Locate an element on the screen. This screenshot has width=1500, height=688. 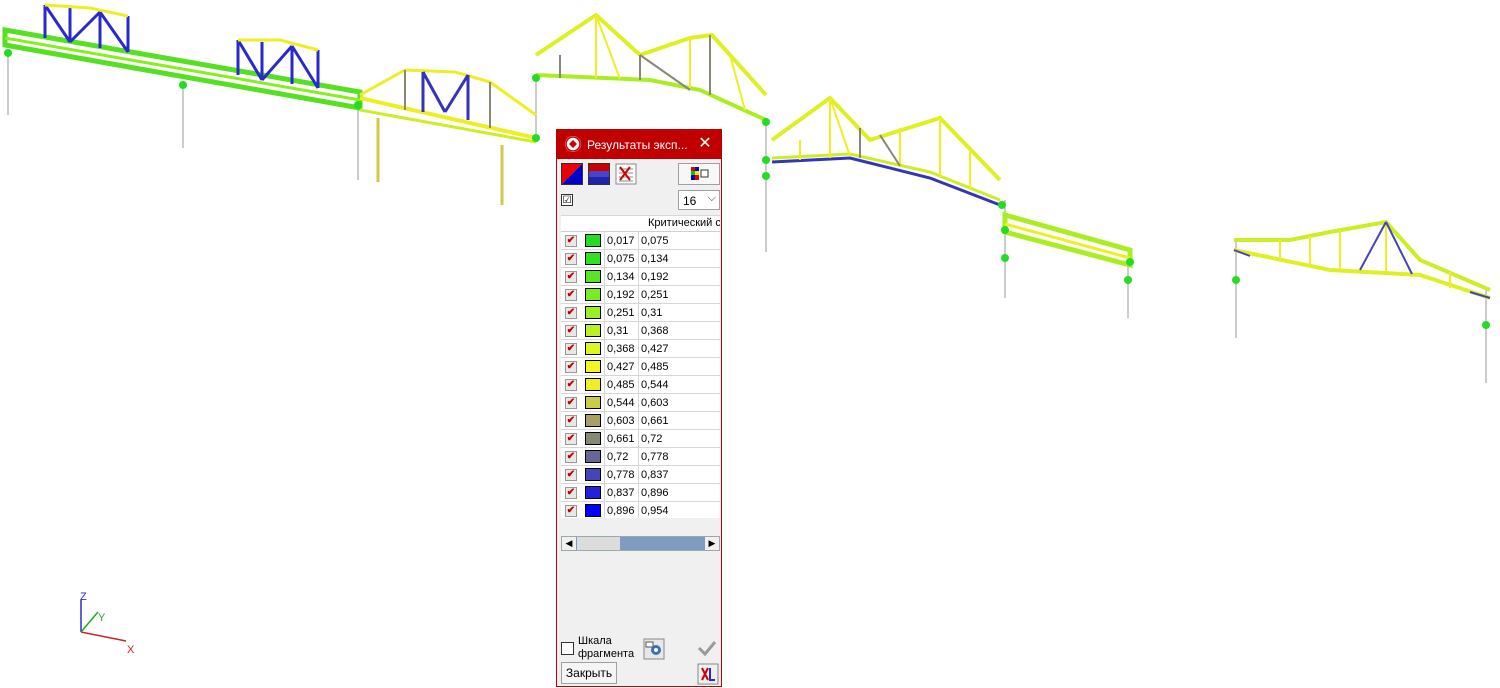
scroll-right-icon: ▶ is located at coordinates (712, 543).